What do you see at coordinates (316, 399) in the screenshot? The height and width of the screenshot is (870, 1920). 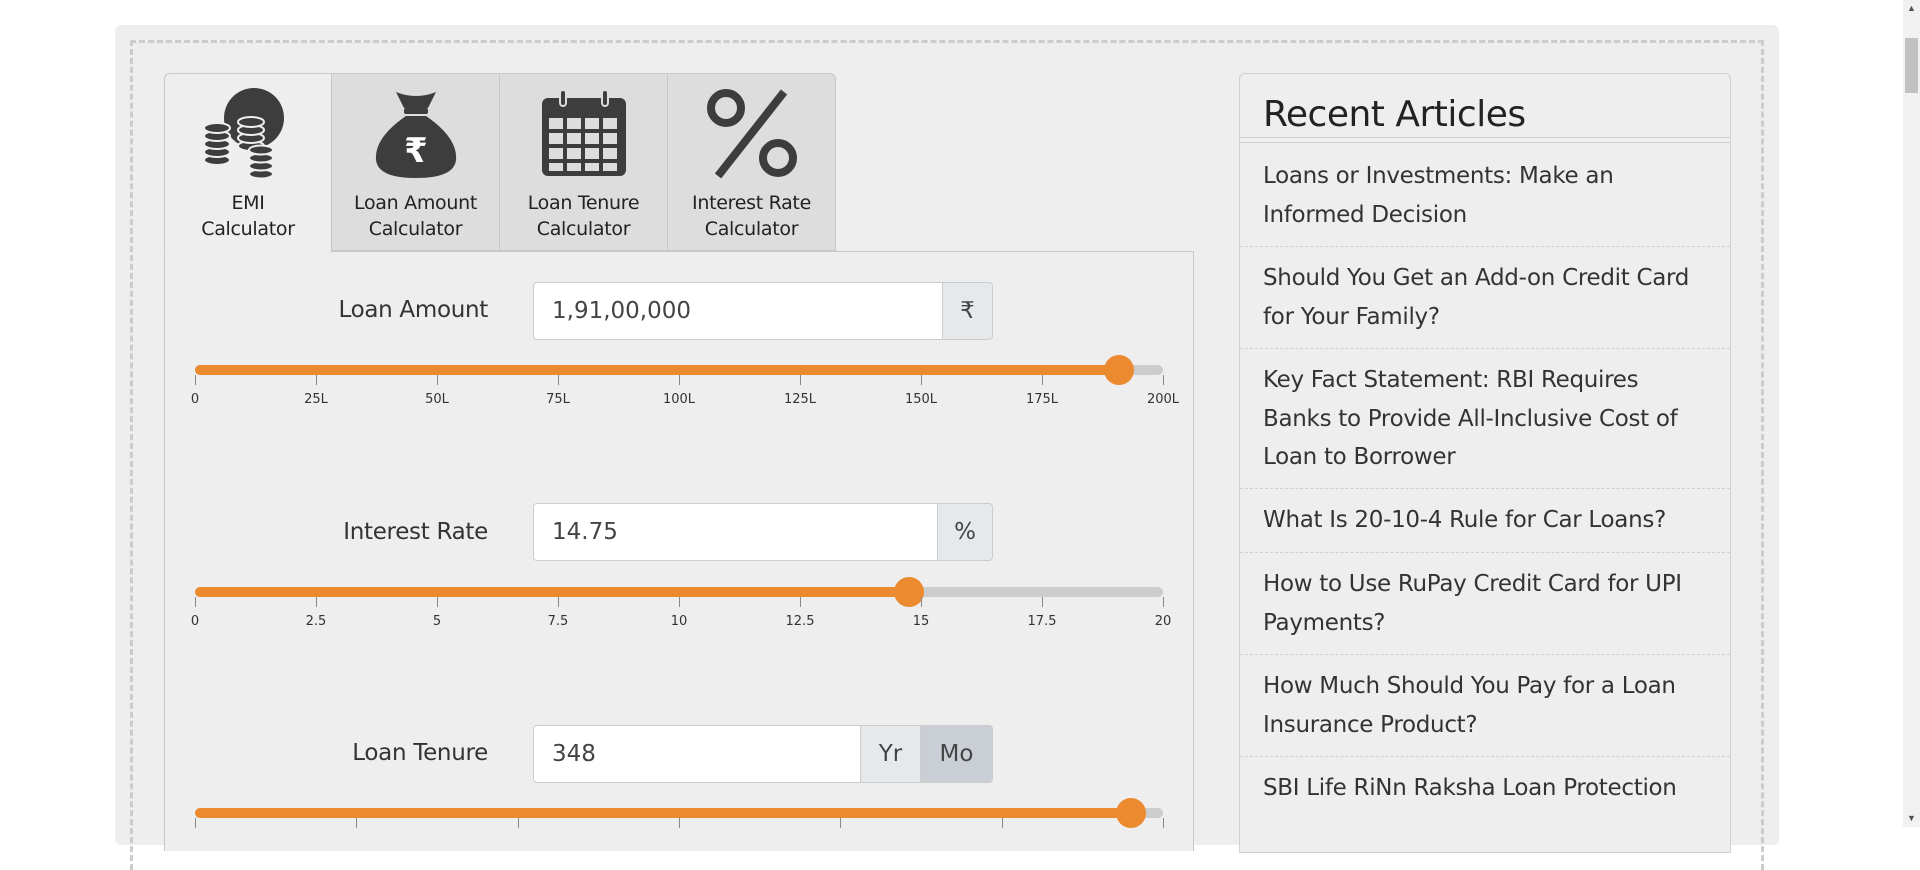 I see `slider-tick-label: 25L` at bounding box center [316, 399].